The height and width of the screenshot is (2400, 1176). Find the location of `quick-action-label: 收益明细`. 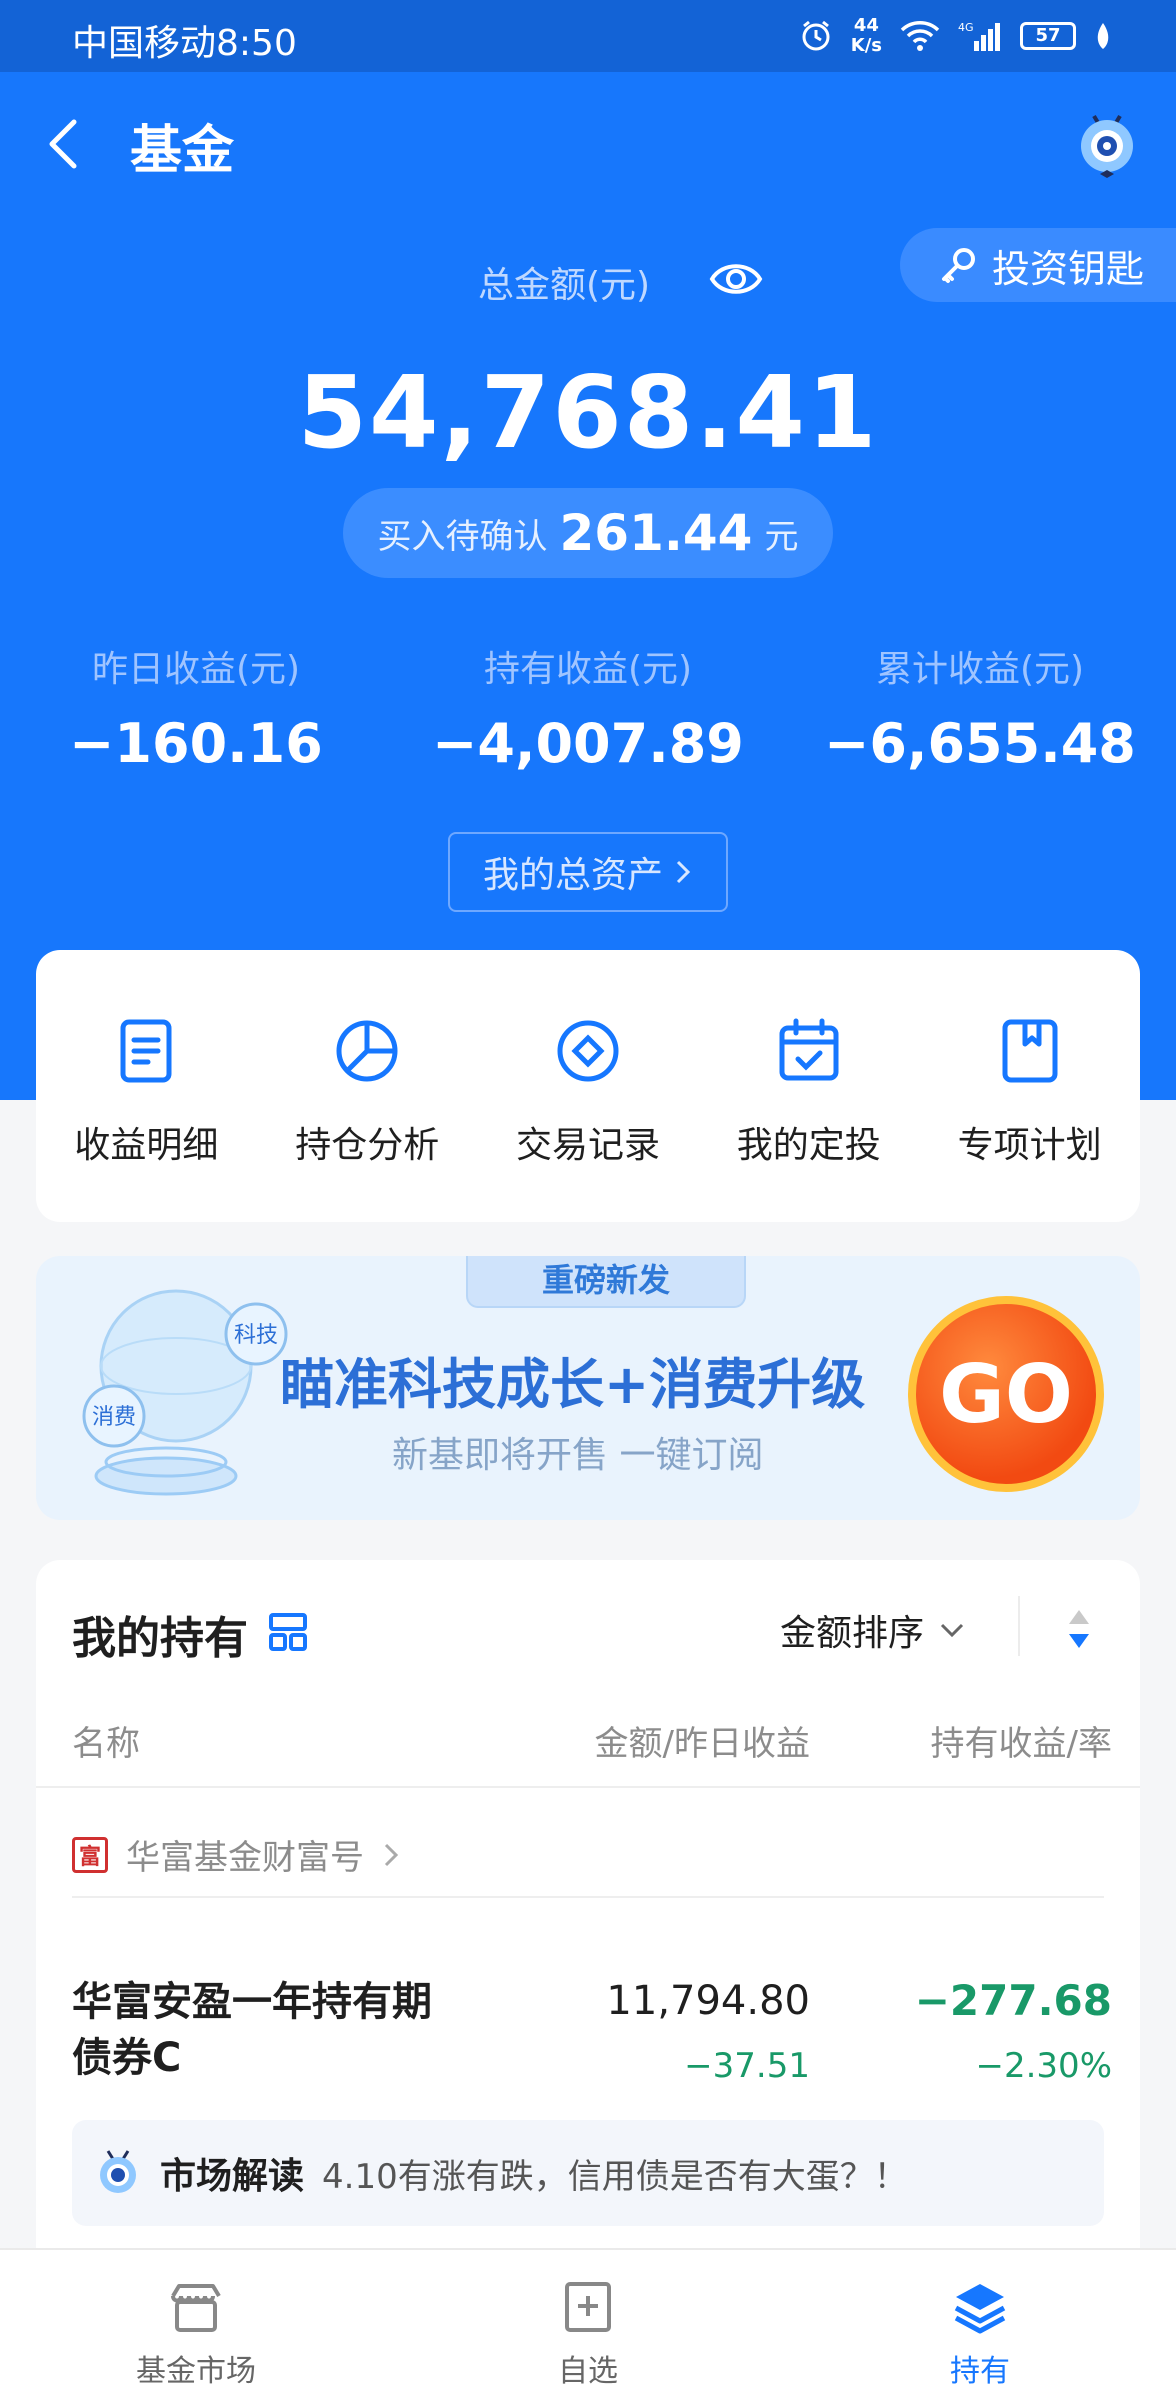

quick-action-label: 收益明细 is located at coordinates (146, 1145).